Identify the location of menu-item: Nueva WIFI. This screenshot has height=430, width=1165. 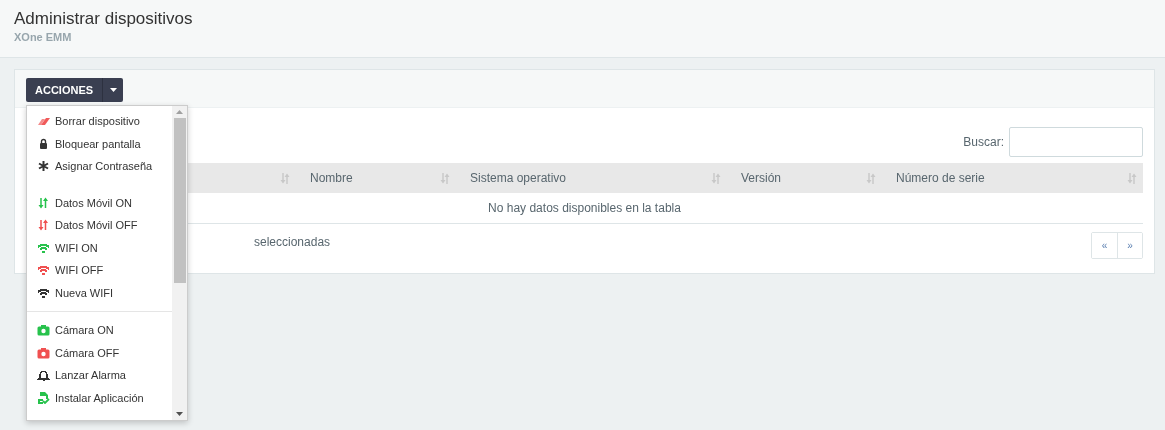
(99, 292).